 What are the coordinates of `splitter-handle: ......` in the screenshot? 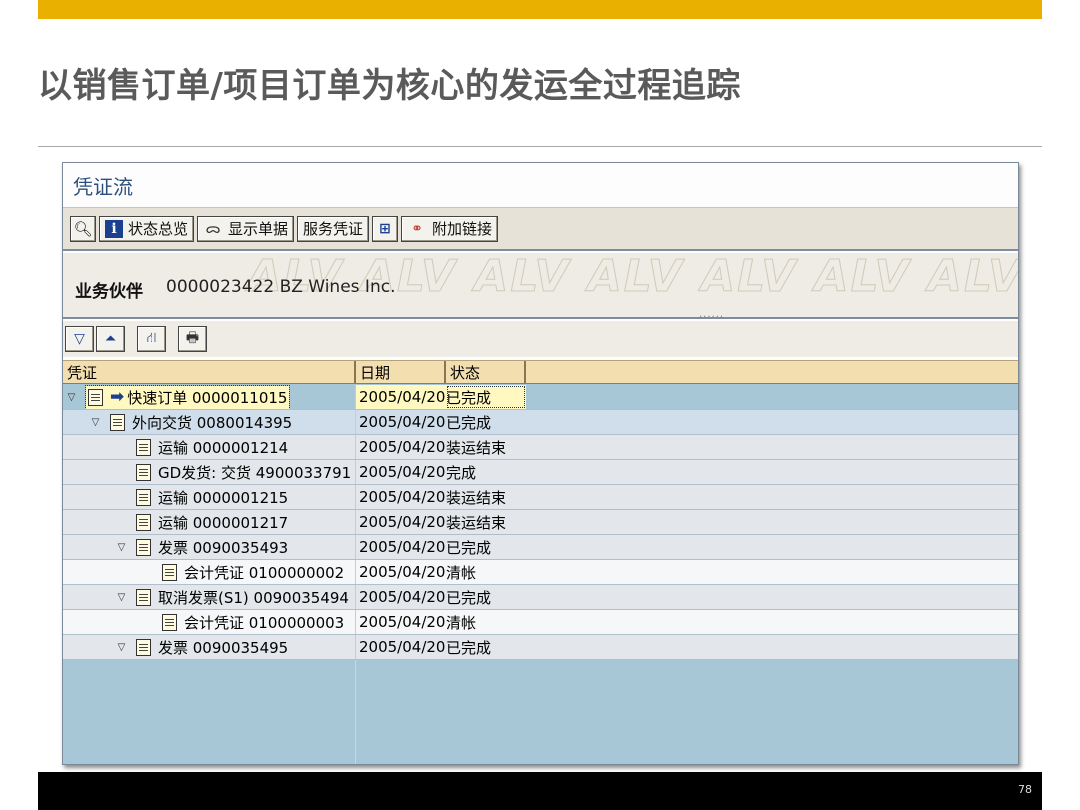 It's located at (711, 313).